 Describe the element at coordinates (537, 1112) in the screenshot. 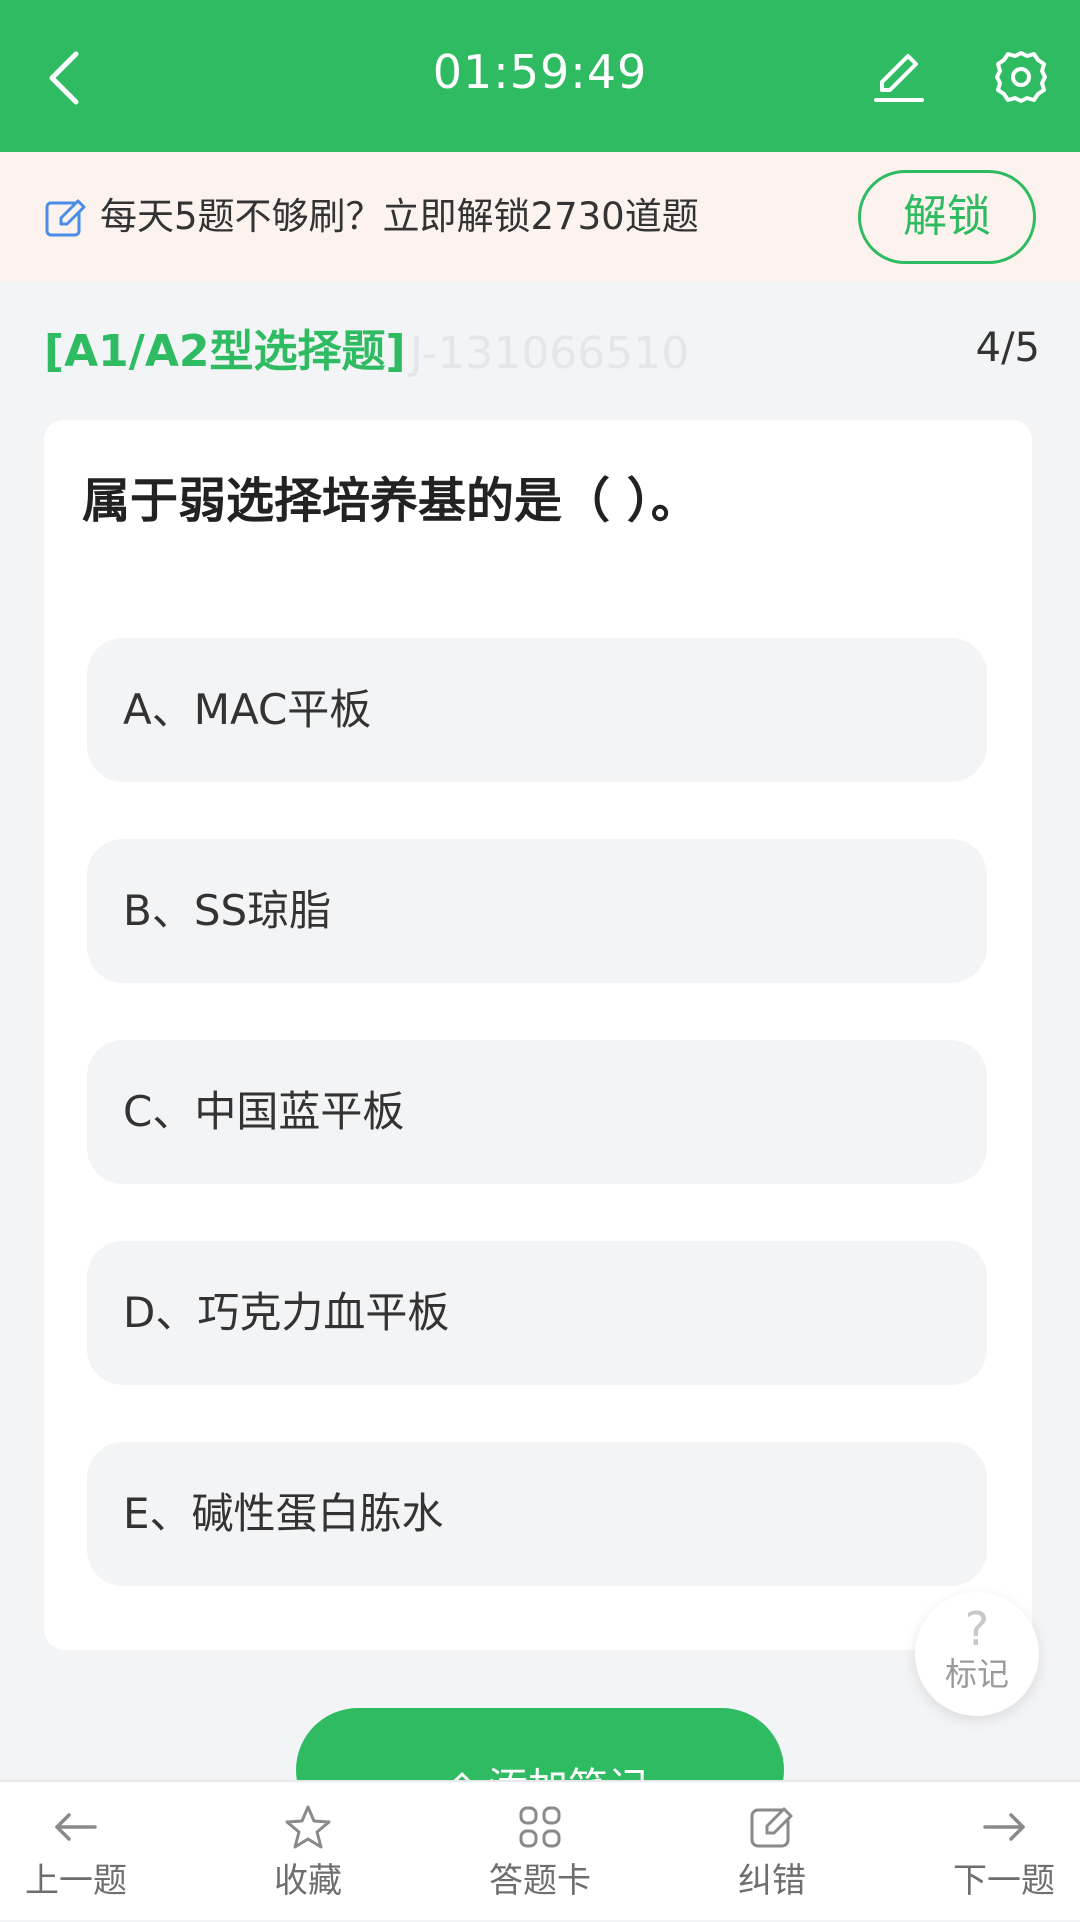

I see `option-c: C、中国蓝平板` at that location.